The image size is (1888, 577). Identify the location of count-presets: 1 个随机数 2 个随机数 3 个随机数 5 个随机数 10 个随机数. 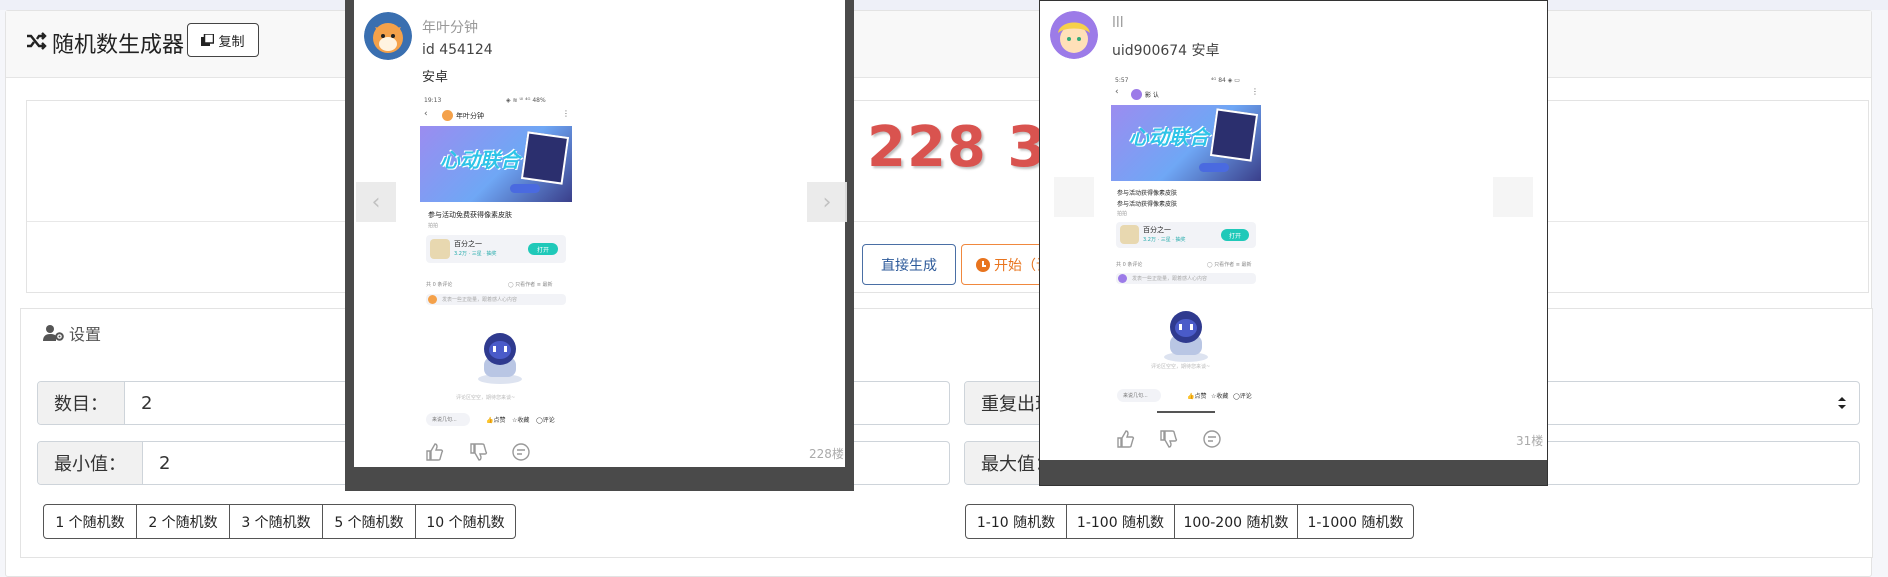
(279, 521).